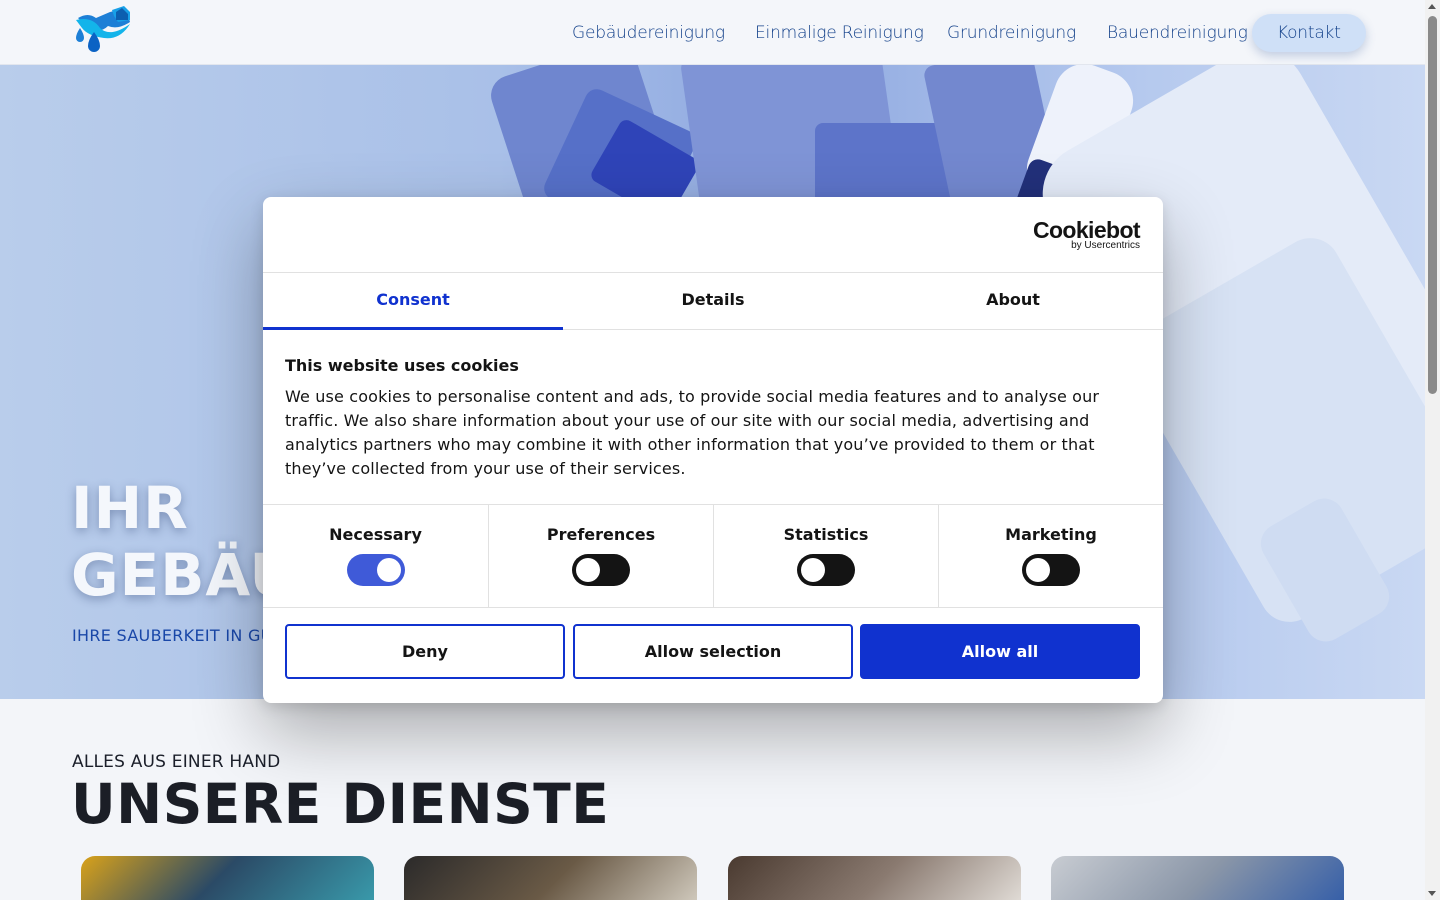  Describe the element at coordinates (176, 762) in the screenshot. I see `services-kicker: ALLES AUS EINER HAND` at that location.